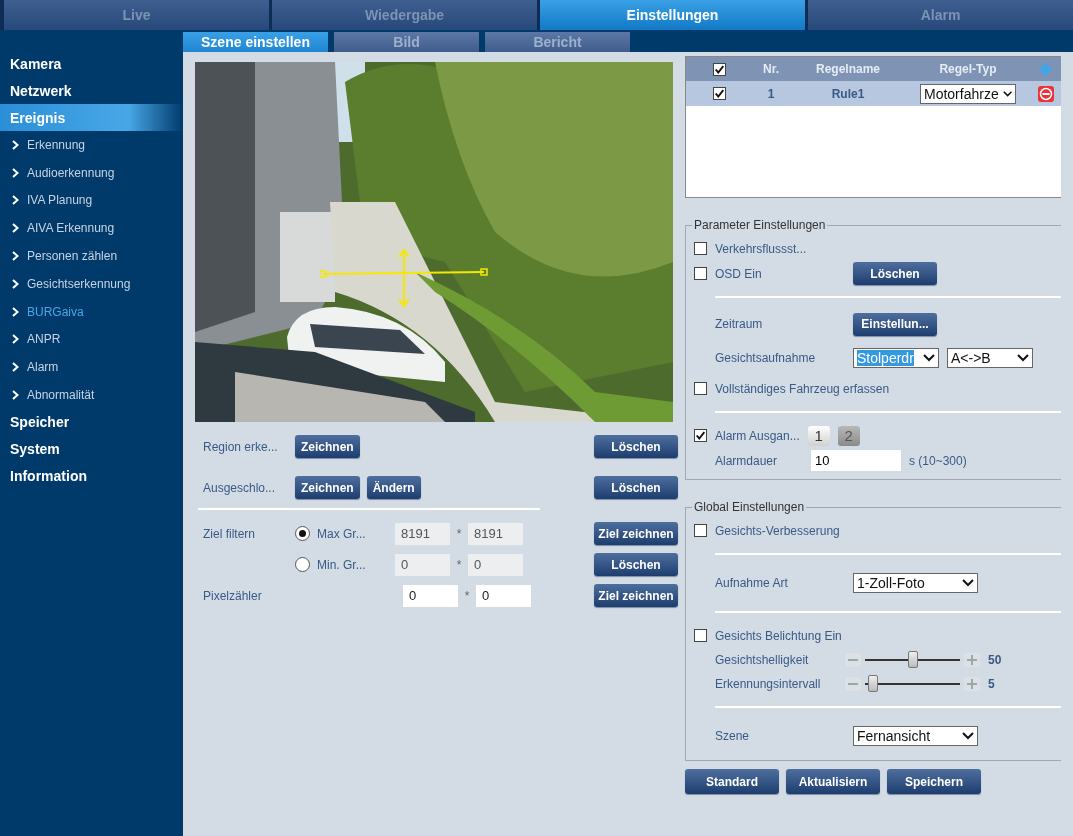 This screenshot has height=836, width=1073. What do you see at coordinates (503, 595) in the screenshot?
I see `height-field: 0` at bounding box center [503, 595].